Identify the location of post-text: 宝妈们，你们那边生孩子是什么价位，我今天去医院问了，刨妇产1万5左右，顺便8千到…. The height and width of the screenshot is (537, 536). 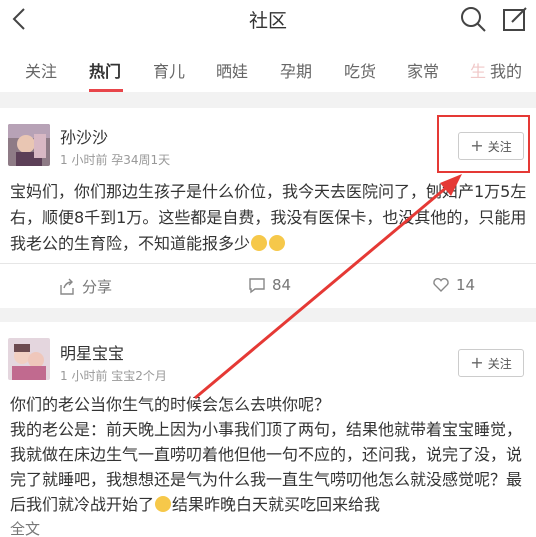
(270, 218).